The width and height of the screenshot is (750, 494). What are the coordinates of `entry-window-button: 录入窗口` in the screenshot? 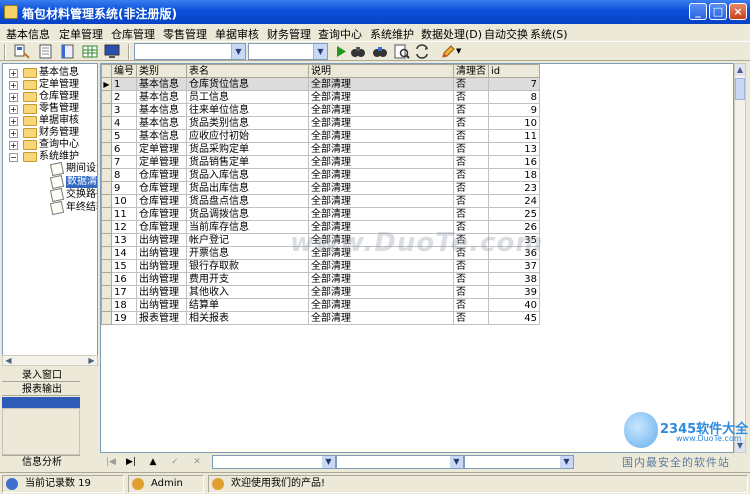 It's located at (41, 375).